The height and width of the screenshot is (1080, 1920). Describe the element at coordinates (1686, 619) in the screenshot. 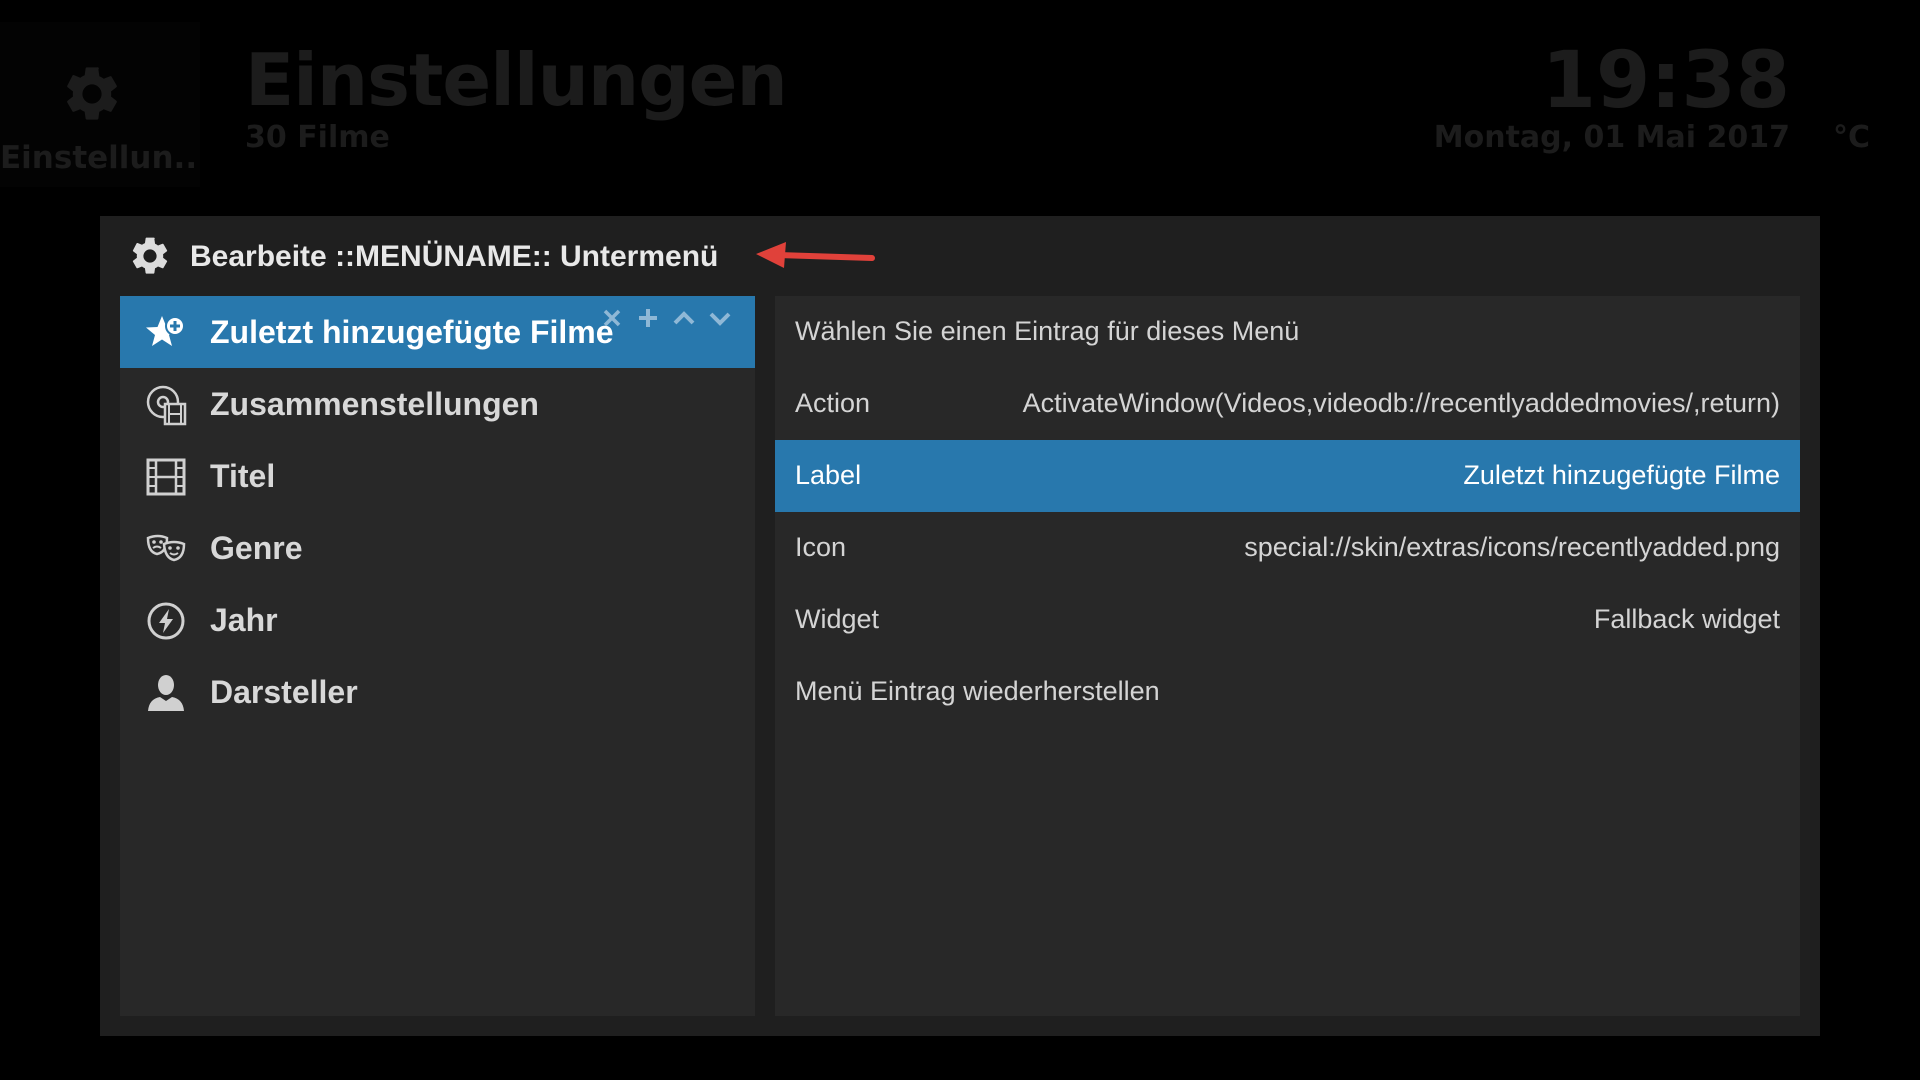

I see `setting-value: Fallback widget` at that location.